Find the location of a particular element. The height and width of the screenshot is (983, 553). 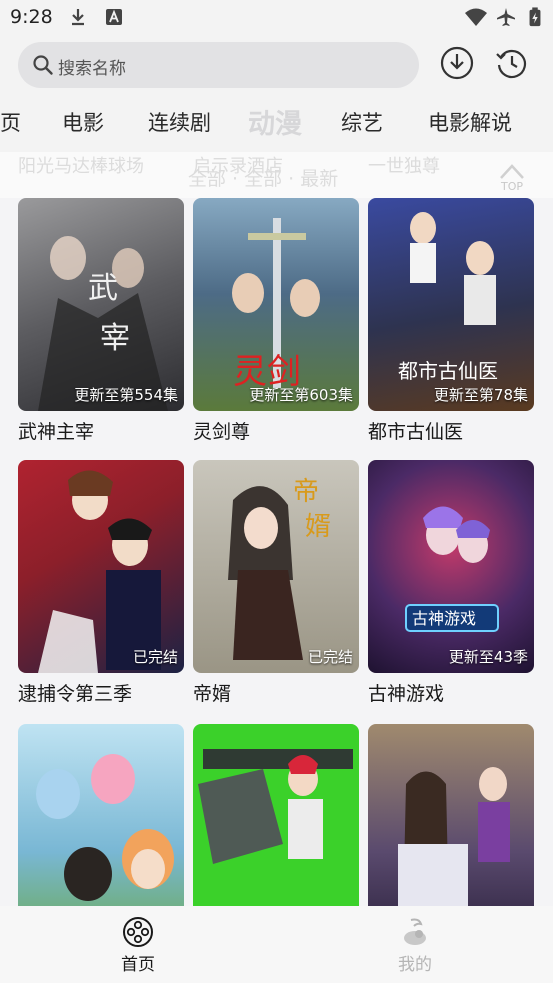

battery-charging-icon is located at coordinates (535, 17).